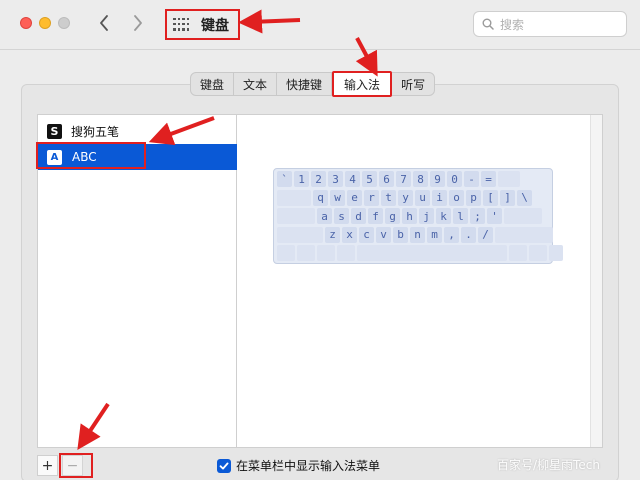 The image size is (640, 480). I want to click on search-field: 搜索, so click(550, 24).